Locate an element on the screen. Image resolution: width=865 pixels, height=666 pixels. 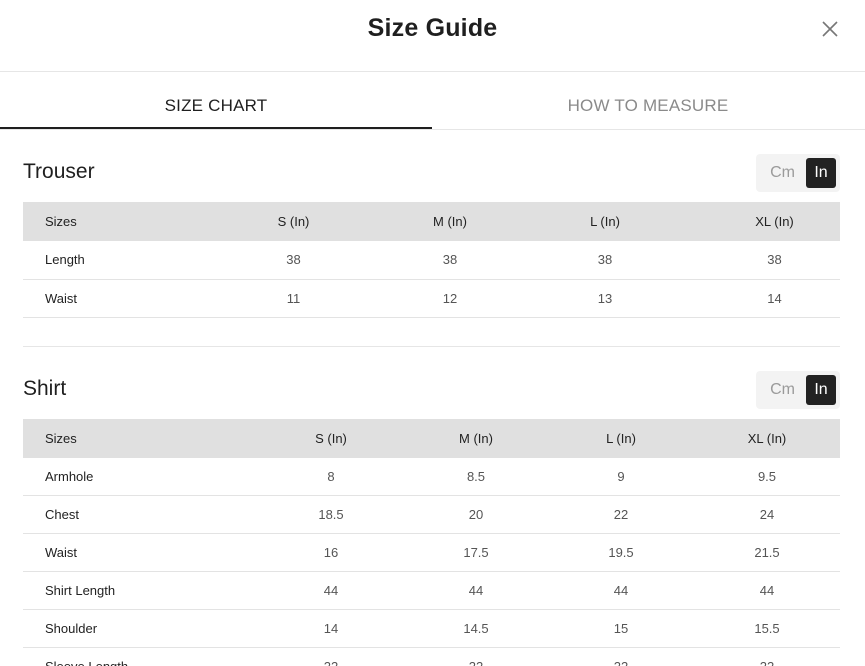
table-cell: 12 is located at coordinates (450, 298).